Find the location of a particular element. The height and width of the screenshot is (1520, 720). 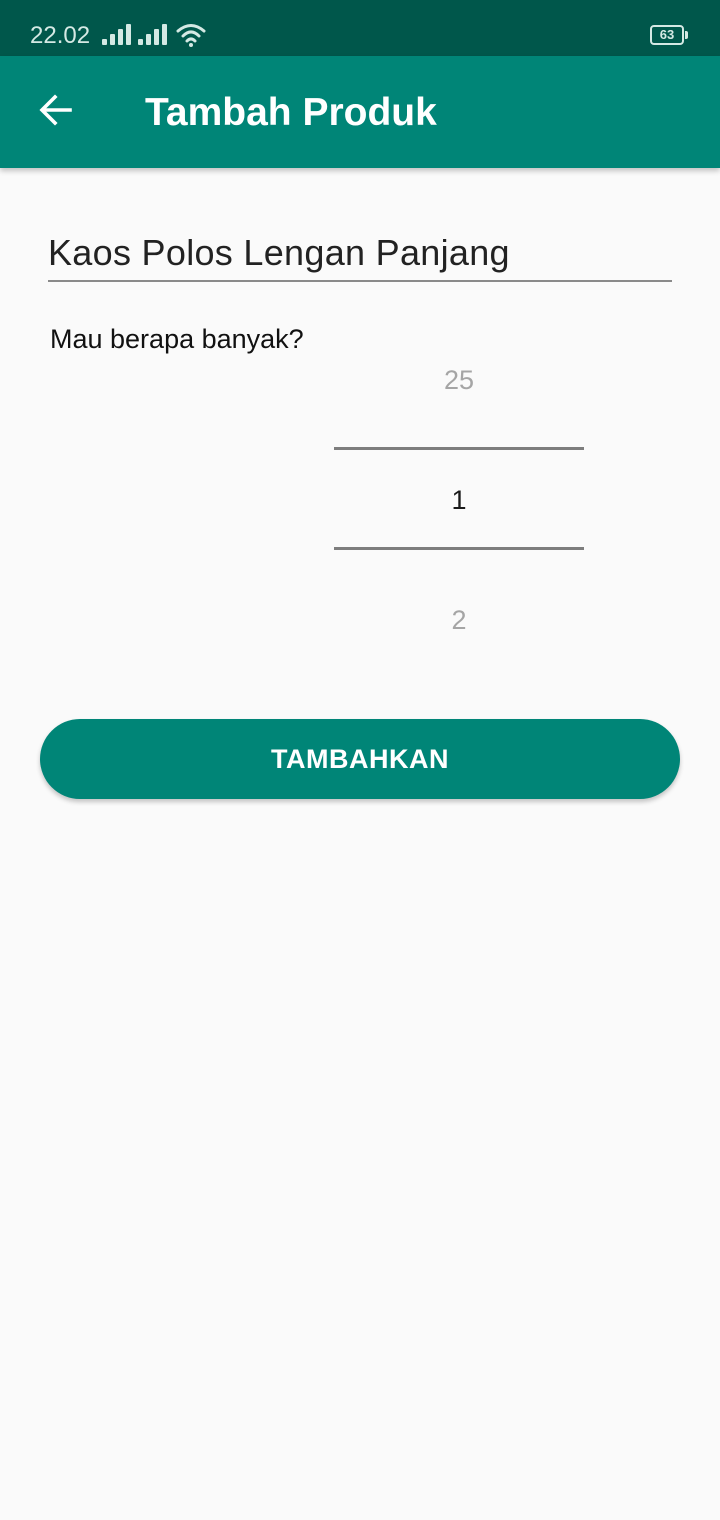

arrow-left-icon is located at coordinates (56, 112).